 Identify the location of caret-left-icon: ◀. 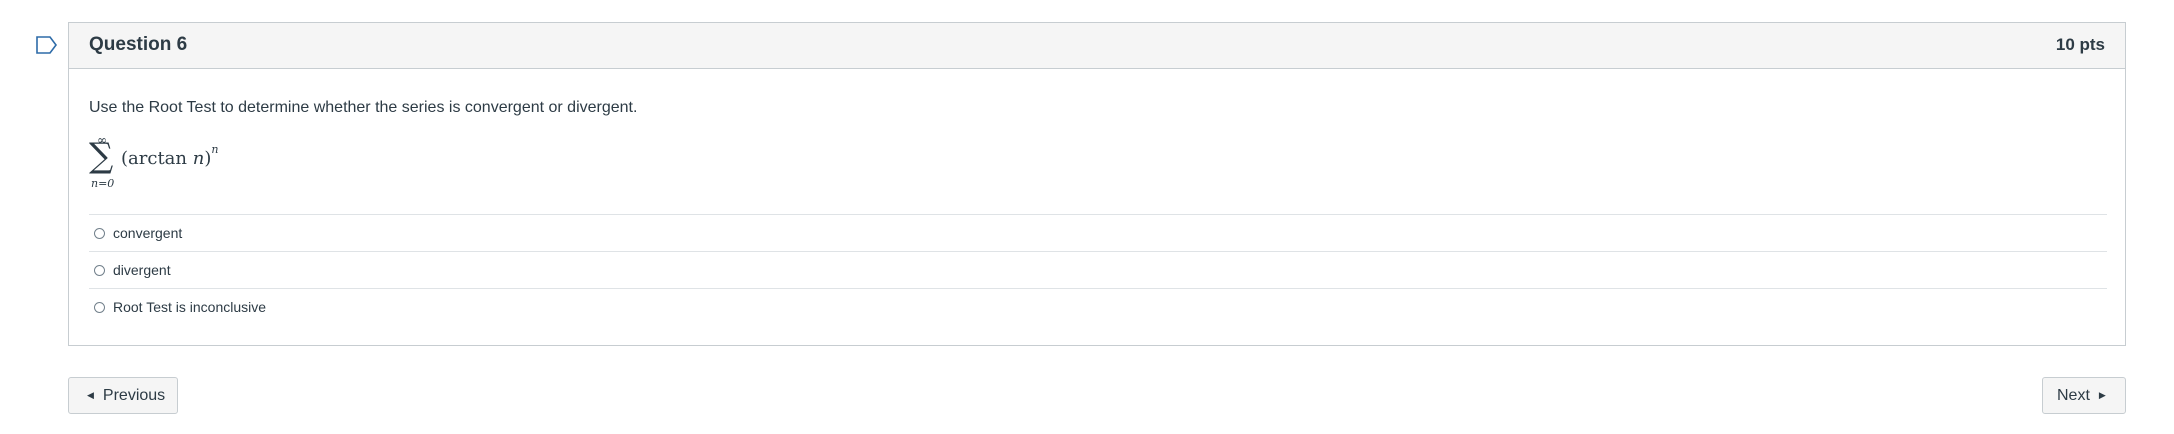
(90, 395).